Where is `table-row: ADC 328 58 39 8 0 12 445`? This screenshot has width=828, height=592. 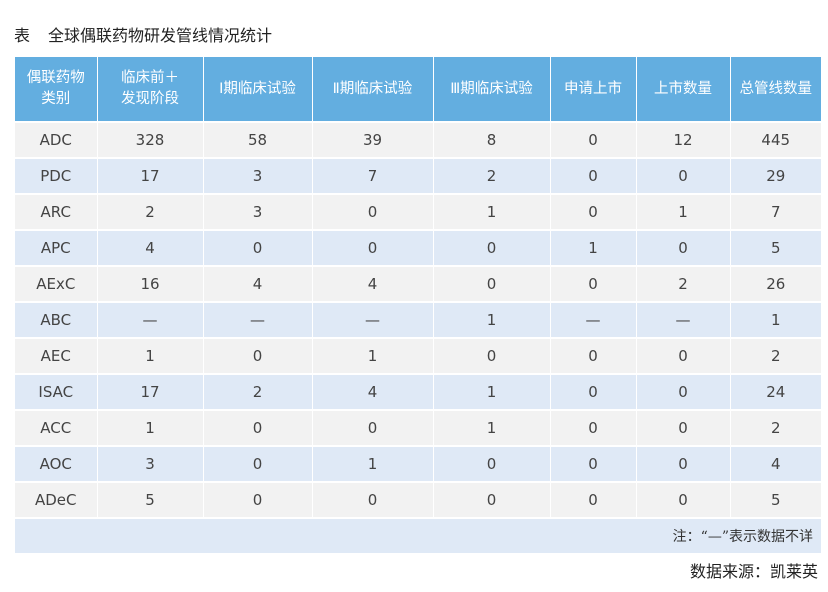
table-row: ADC 328 58 39 8 0 12 445 is located at coordinates (418, 139).